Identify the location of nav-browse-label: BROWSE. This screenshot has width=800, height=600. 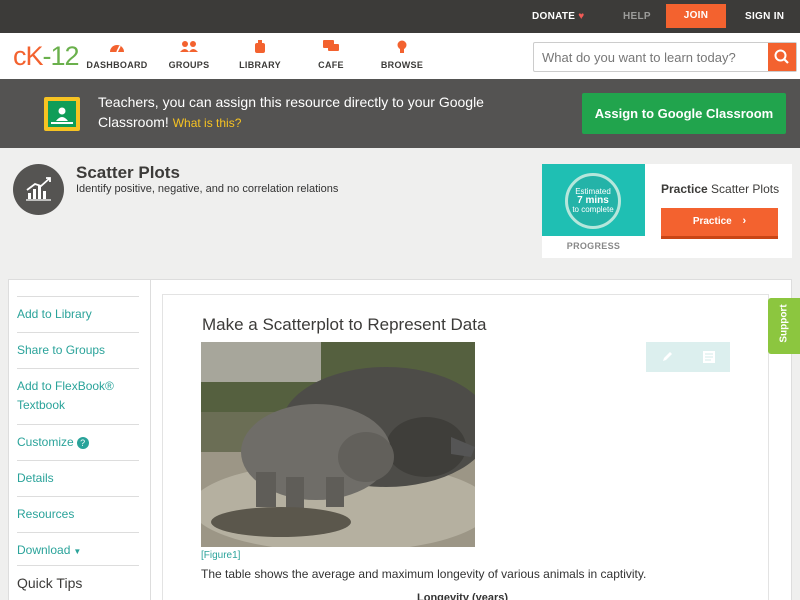
(402, 65).